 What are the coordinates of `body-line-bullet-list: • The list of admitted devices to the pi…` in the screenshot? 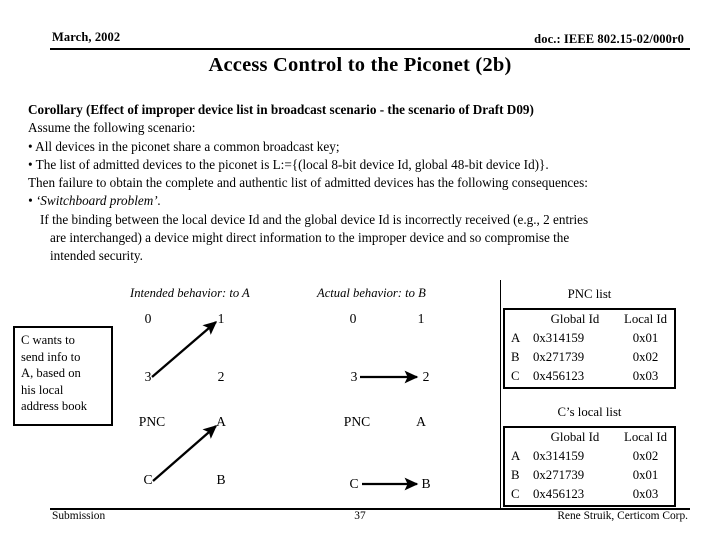 It's located at (288, 164).